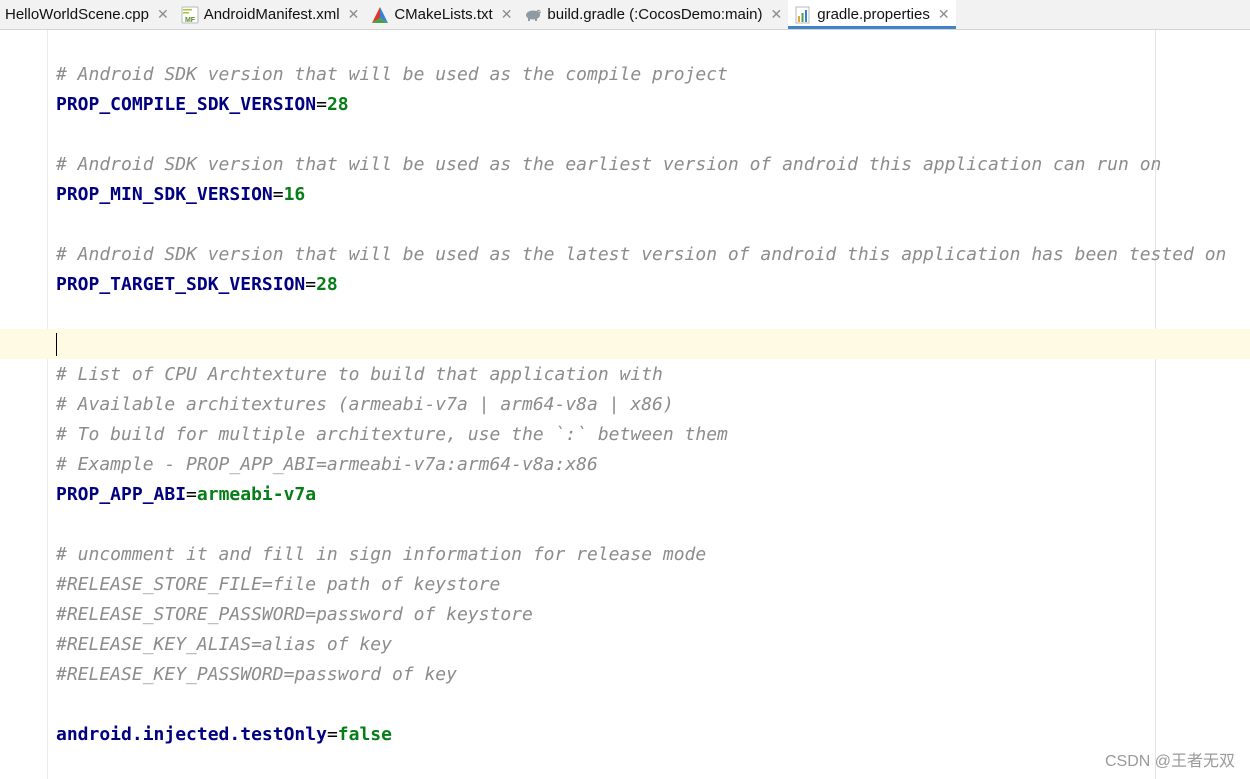  I want to click on tab-label: AndroidManifest.xml, so click(271, 14).